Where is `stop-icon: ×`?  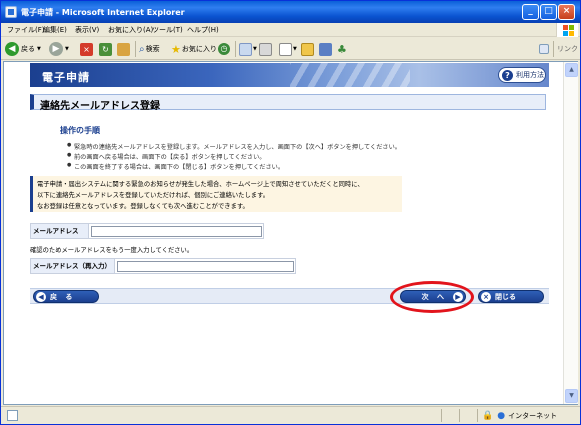
stop-icon: × is located at coordinates (86, 49).